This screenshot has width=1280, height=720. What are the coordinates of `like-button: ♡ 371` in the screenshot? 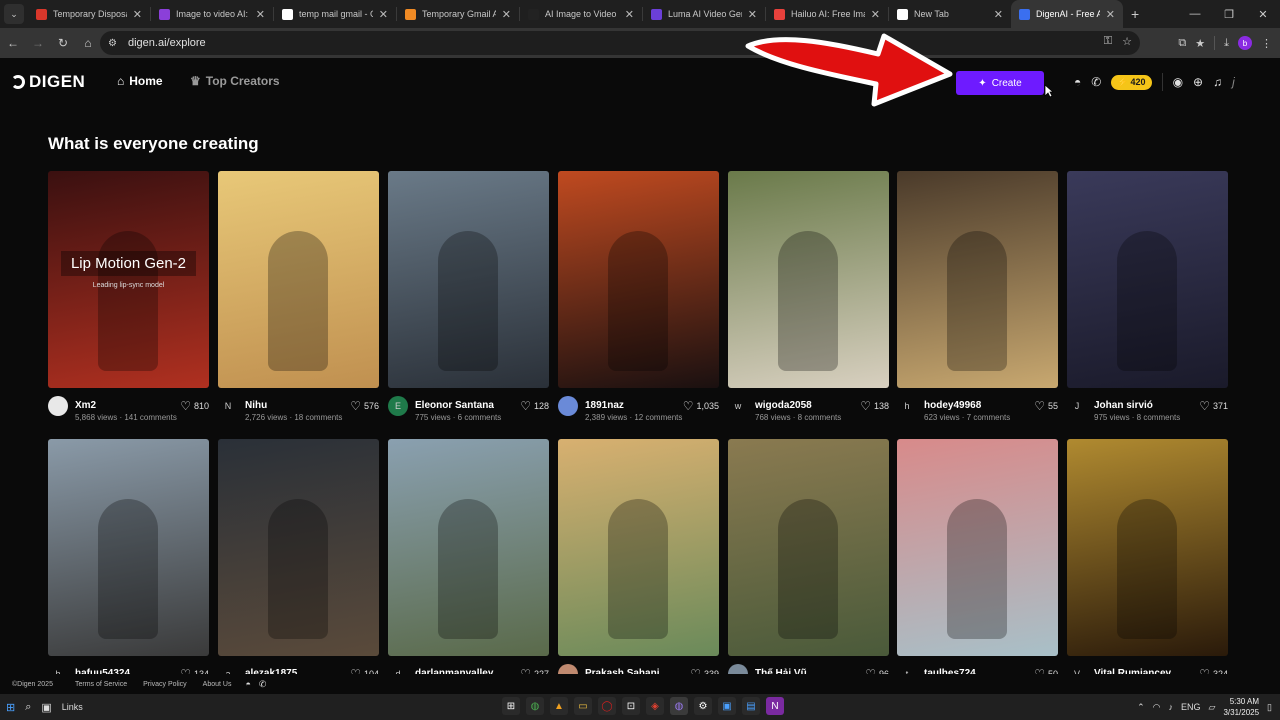 It's located at (1213, 406).